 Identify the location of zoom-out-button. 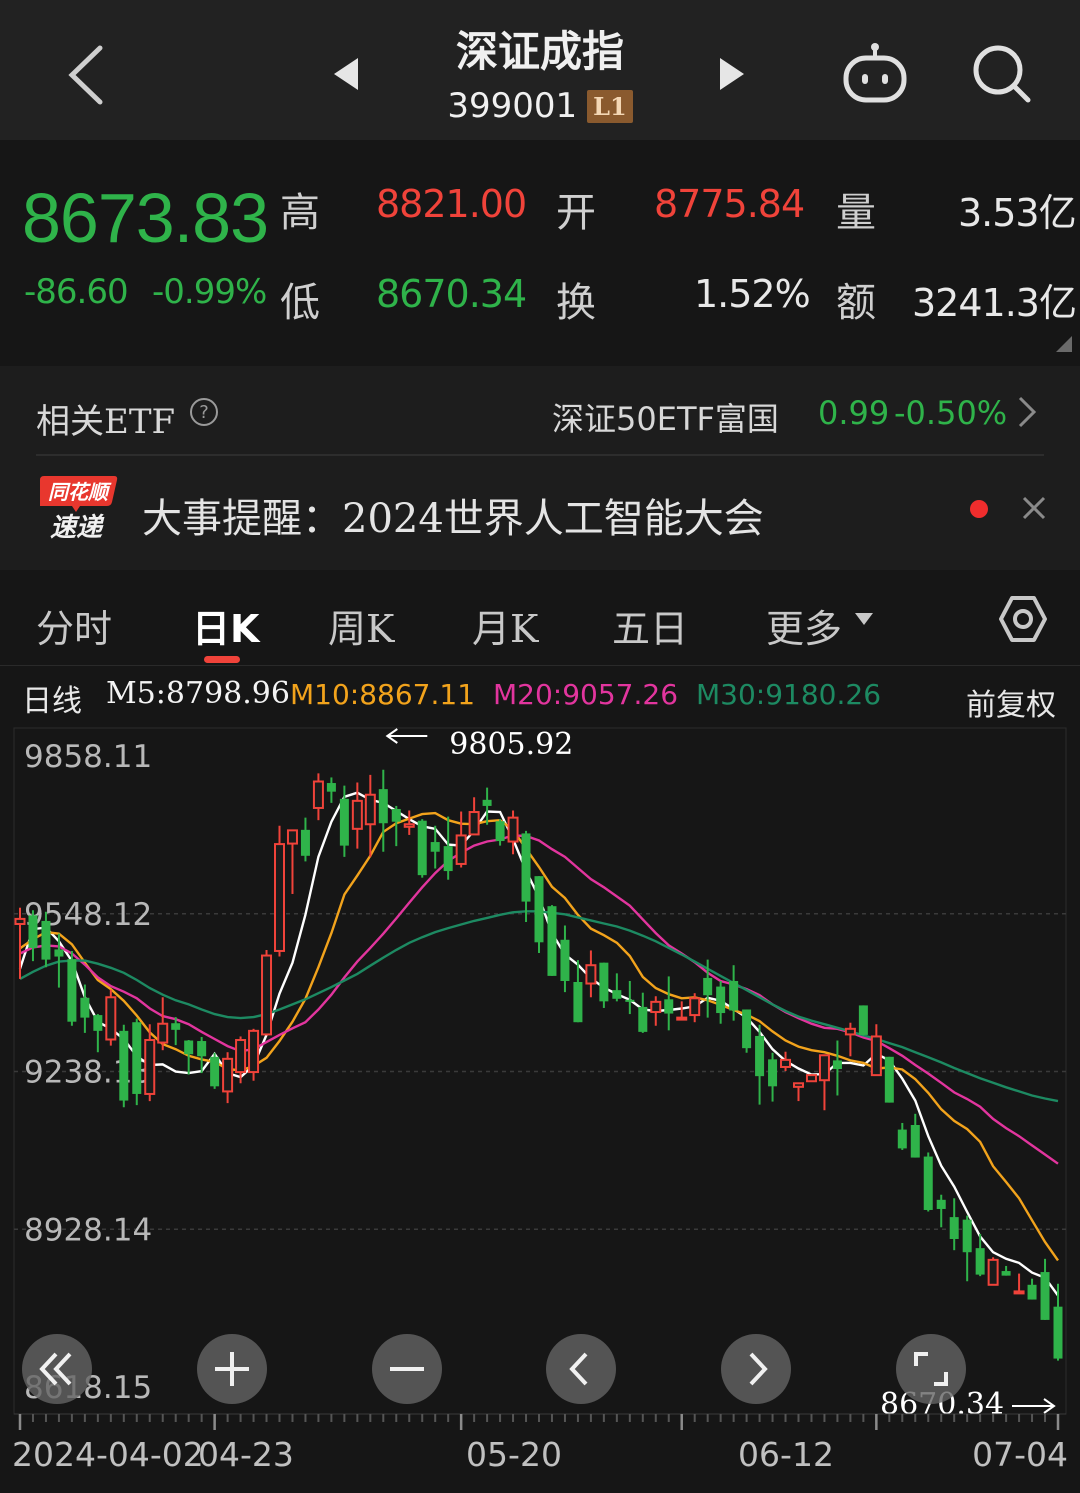
(407, 1369).